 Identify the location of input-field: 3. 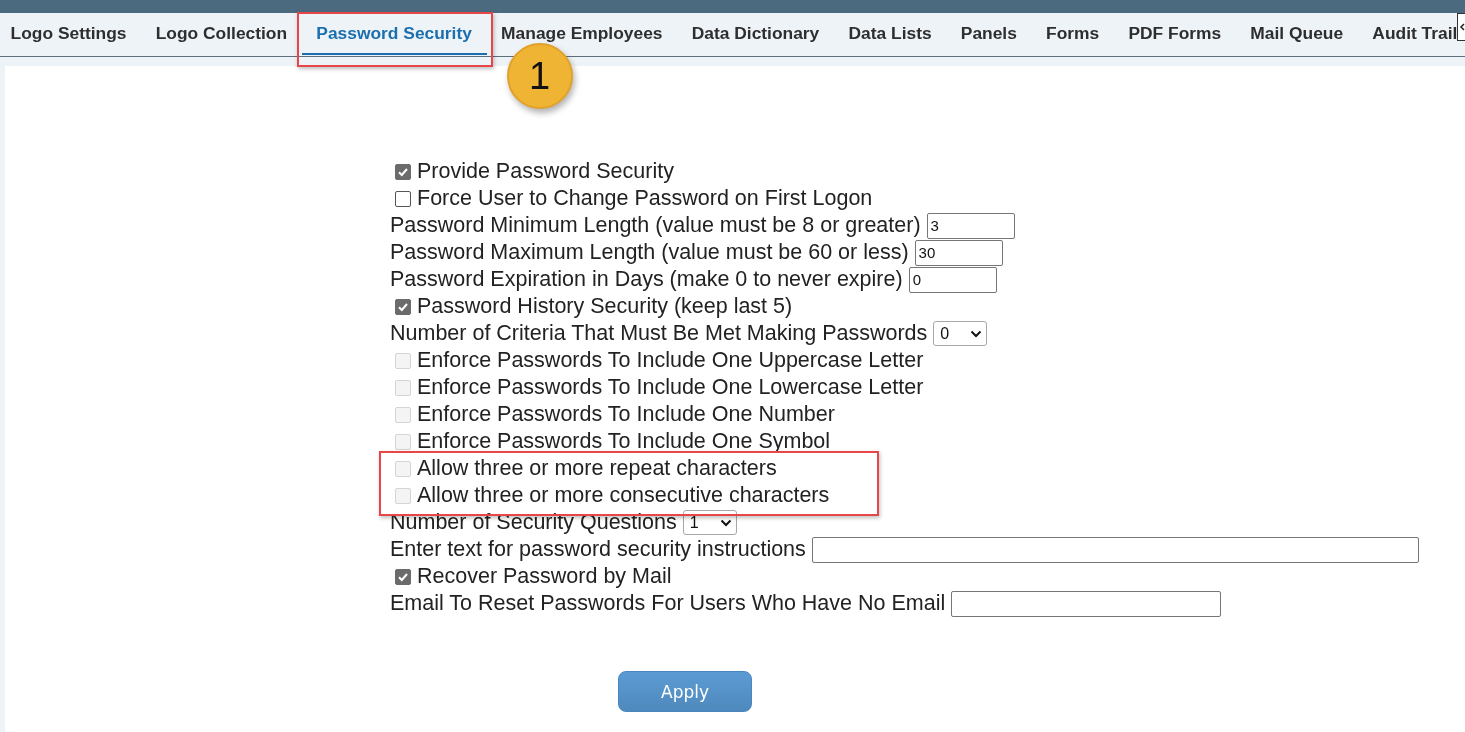
(970, 225).